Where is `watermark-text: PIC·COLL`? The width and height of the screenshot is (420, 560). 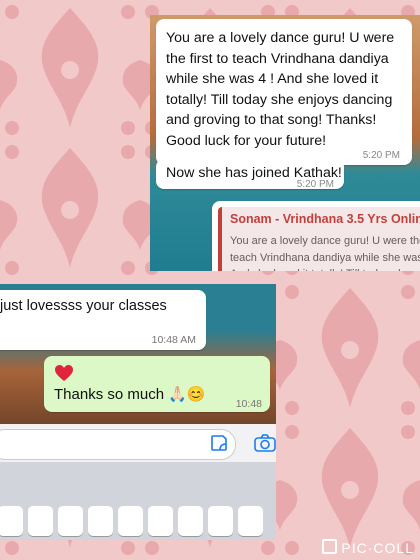
watermark-text: PIC·COLL is located at coordinates (377, 548).